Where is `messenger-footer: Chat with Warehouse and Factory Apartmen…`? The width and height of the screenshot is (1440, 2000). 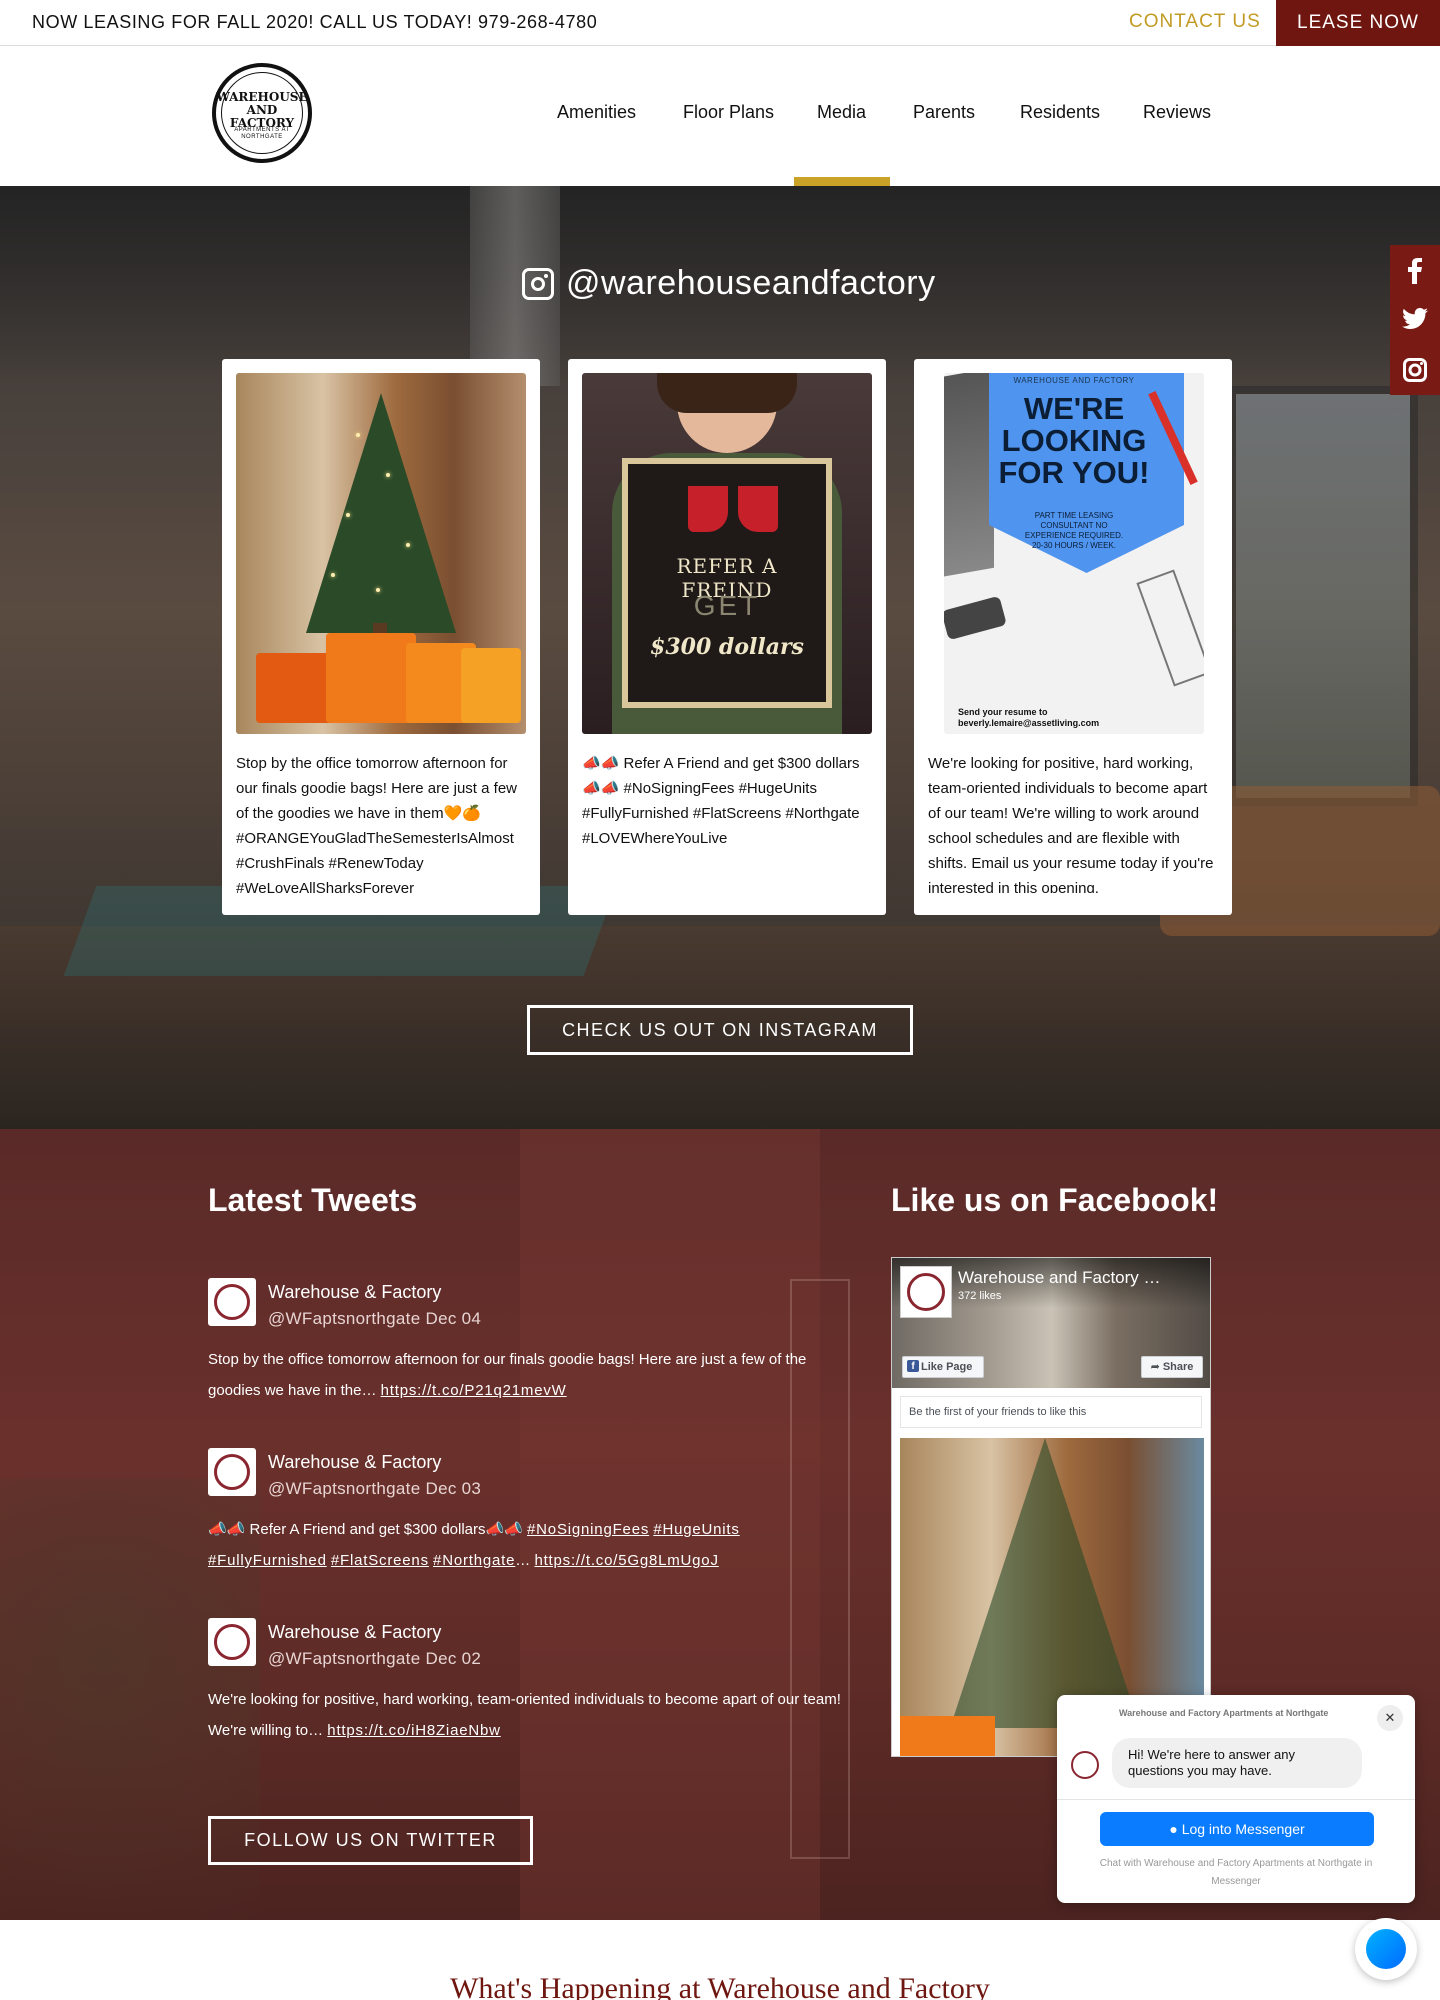
messenger-footer: Chat with Warehouse and Factory Apartmen… is located at coordinates (1236, 1872).